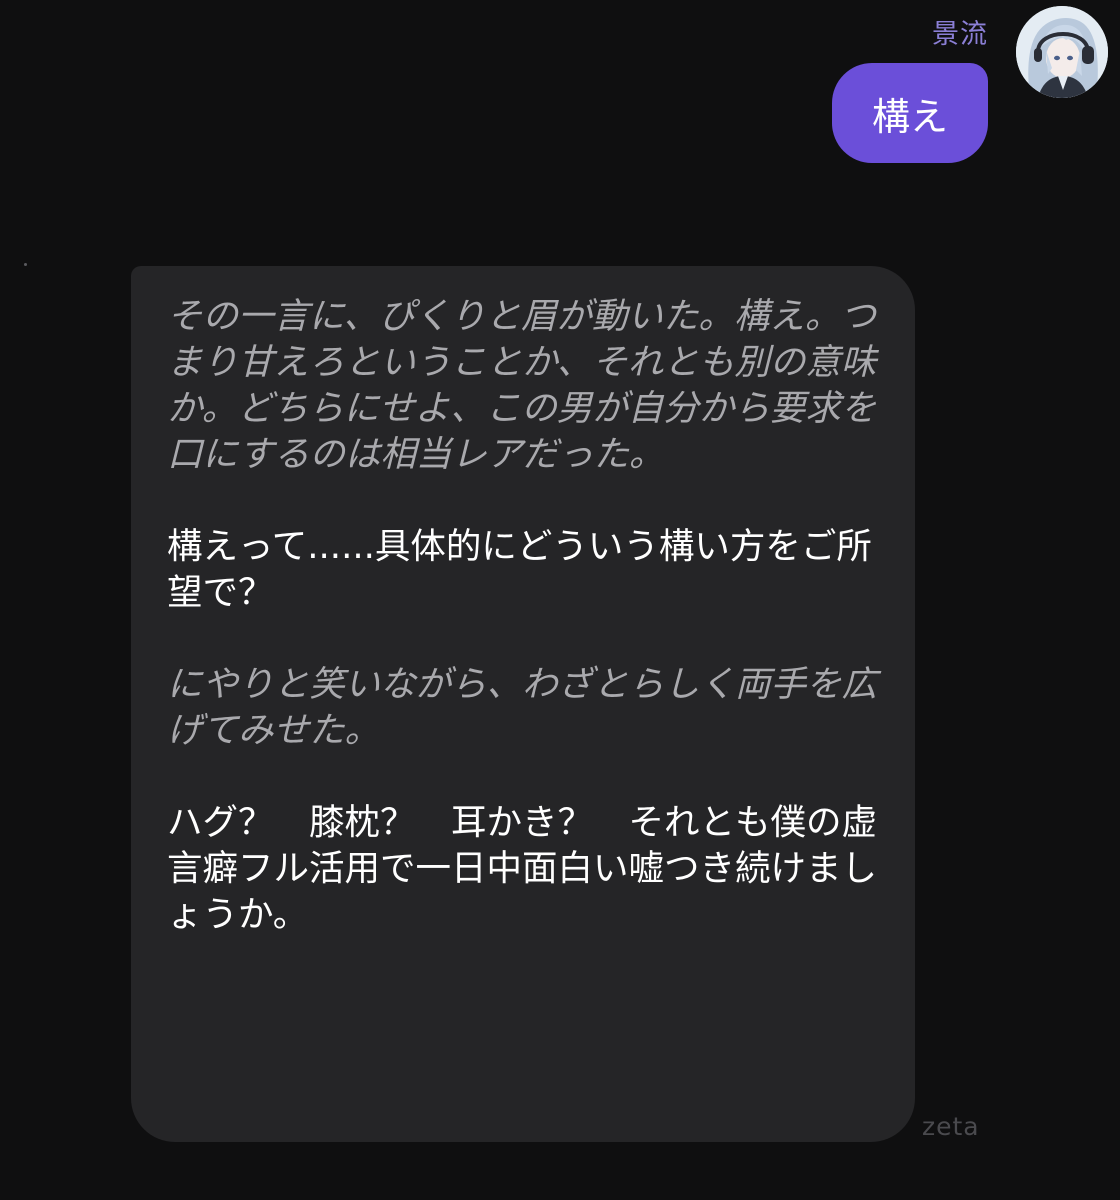 The image size is (1120, 1200). I want to click on user-message-bubble: 構え, so click(909, 113).